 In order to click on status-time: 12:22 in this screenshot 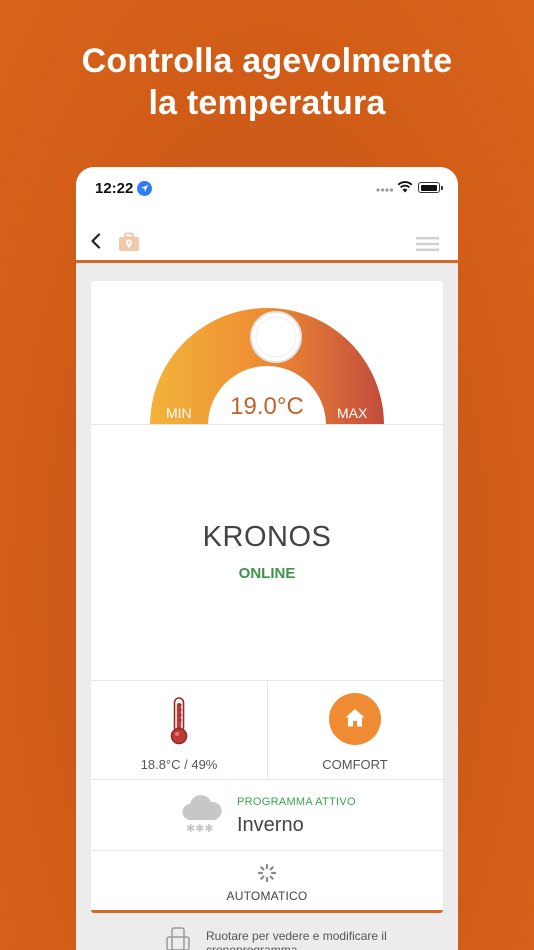, I will do `click(114, 188)`.